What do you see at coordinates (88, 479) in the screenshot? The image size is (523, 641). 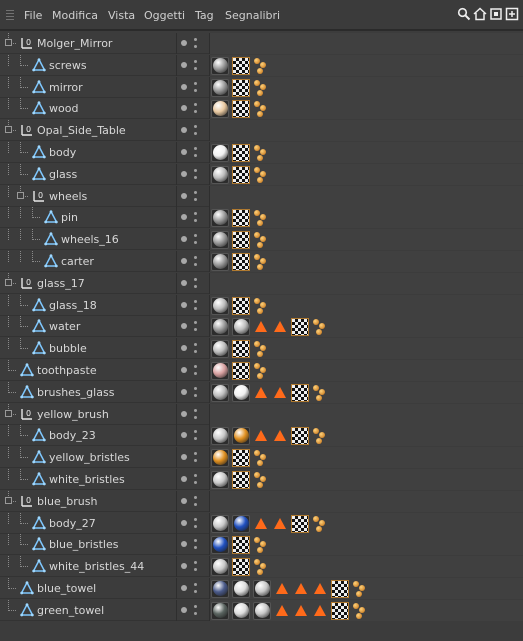 I see `object-name-cell: white_bristles` at bounding box center [88, 479].